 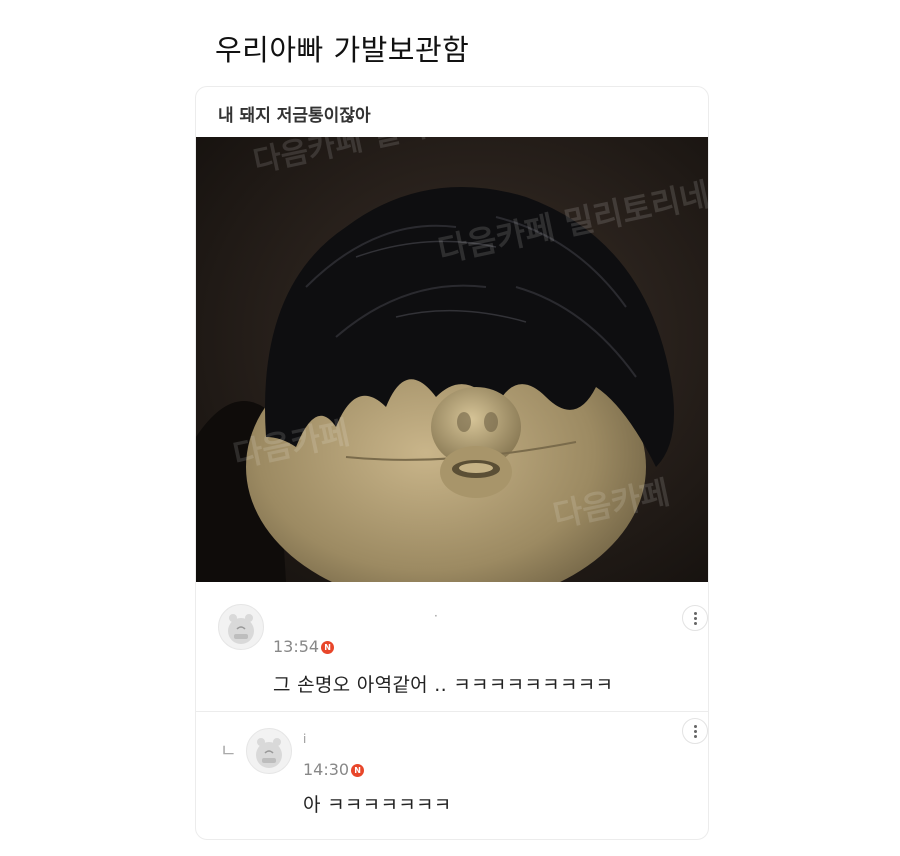 I want to click on reply-arrow-icon: ㄴ, so click(x=228, y=751).